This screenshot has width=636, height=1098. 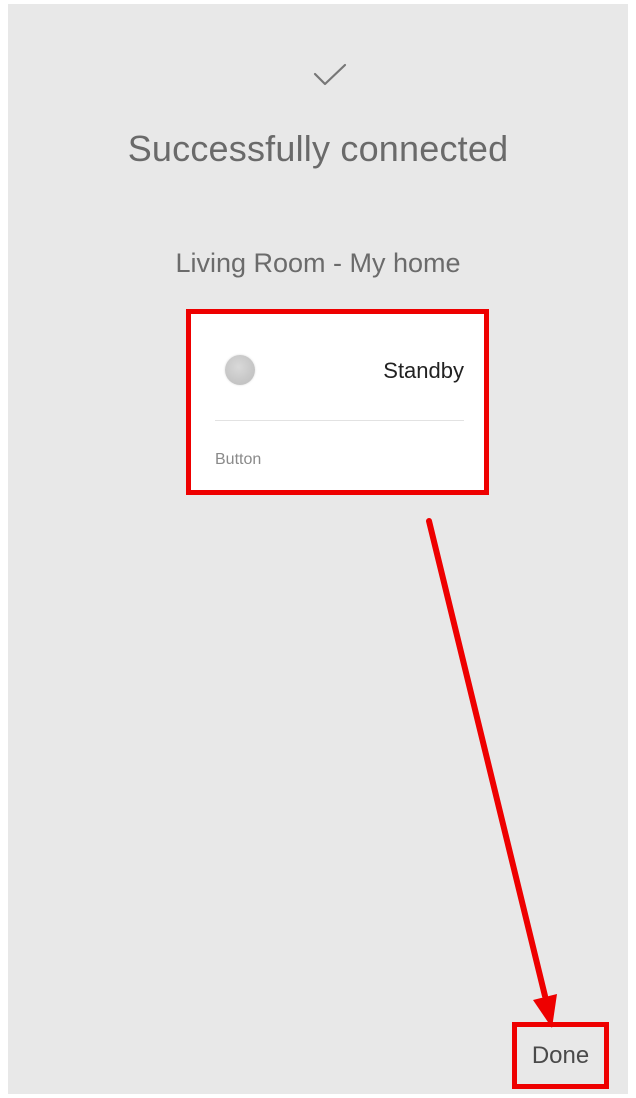 What do you see at coordinates (240, 370) in the screenshot?
I see `toggle-circle-icon` at bounding box center [240, 370].